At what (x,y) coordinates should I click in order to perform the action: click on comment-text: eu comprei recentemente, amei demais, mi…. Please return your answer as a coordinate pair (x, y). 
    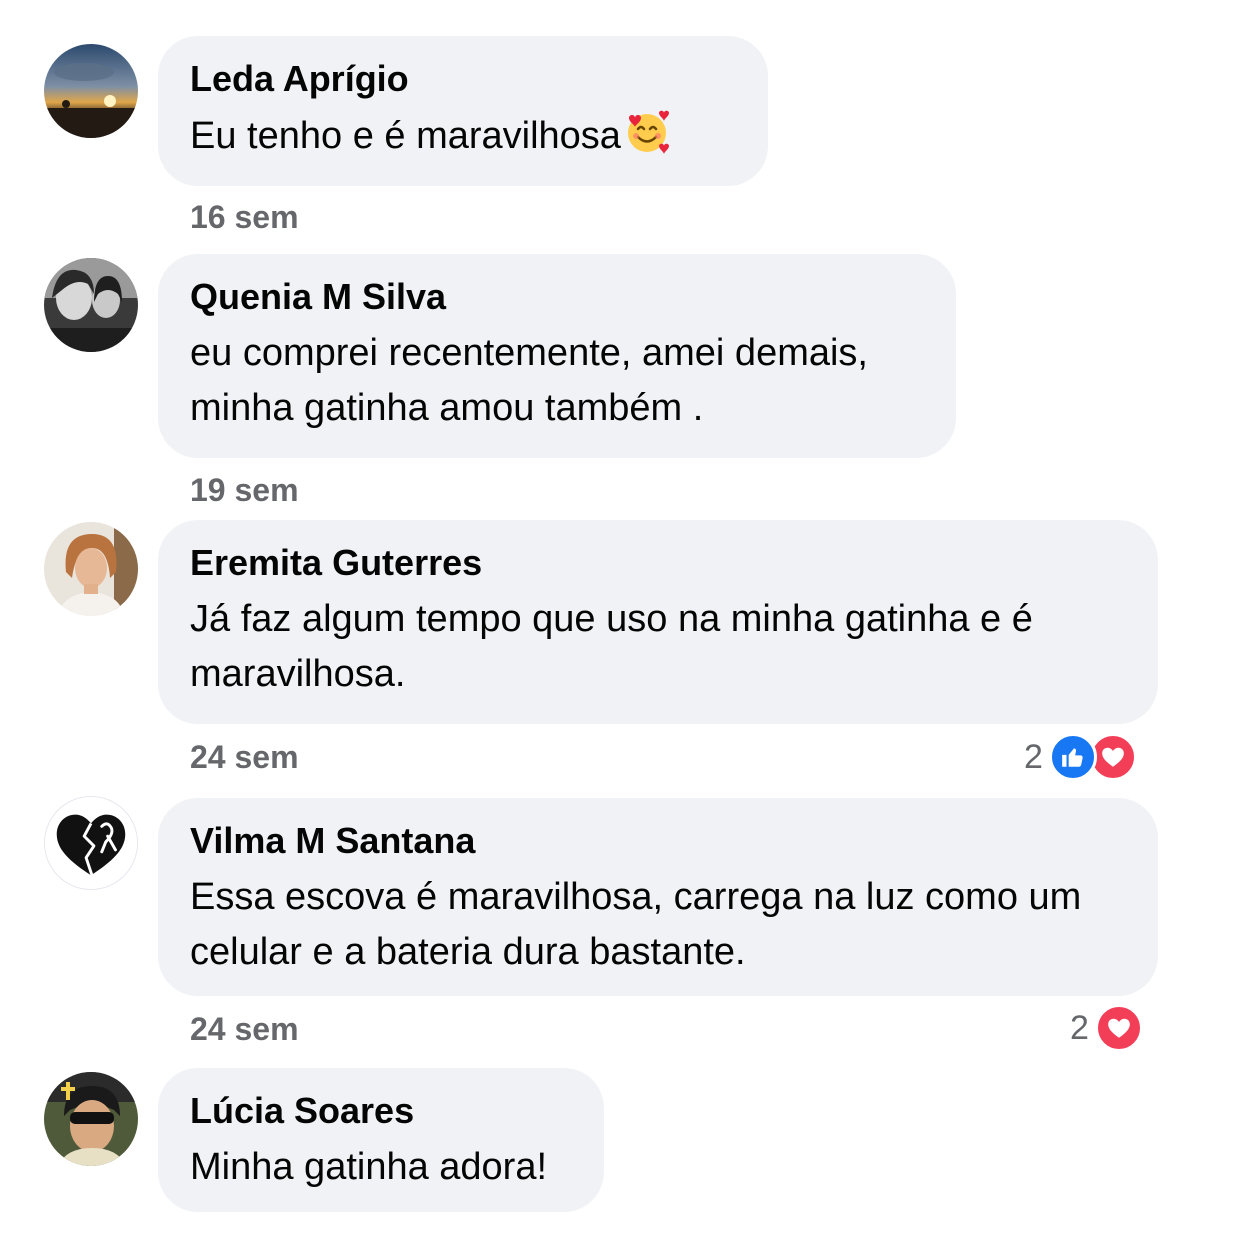
    Looking at the image, I should click on (557, 381).